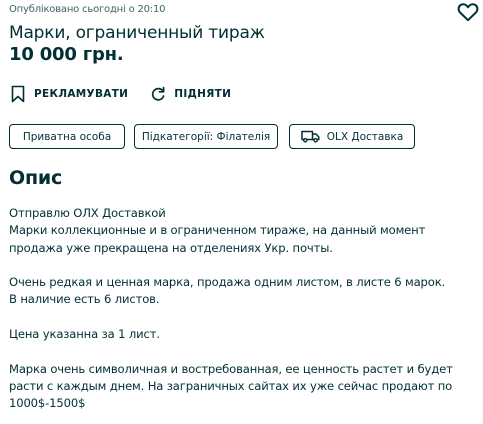 This screenshot has height=424, width=483. What do you see at coordinates (365, 136) in the screenshot?
I see `tag-label: OLX Доставка` at bounding box center [365, 136].